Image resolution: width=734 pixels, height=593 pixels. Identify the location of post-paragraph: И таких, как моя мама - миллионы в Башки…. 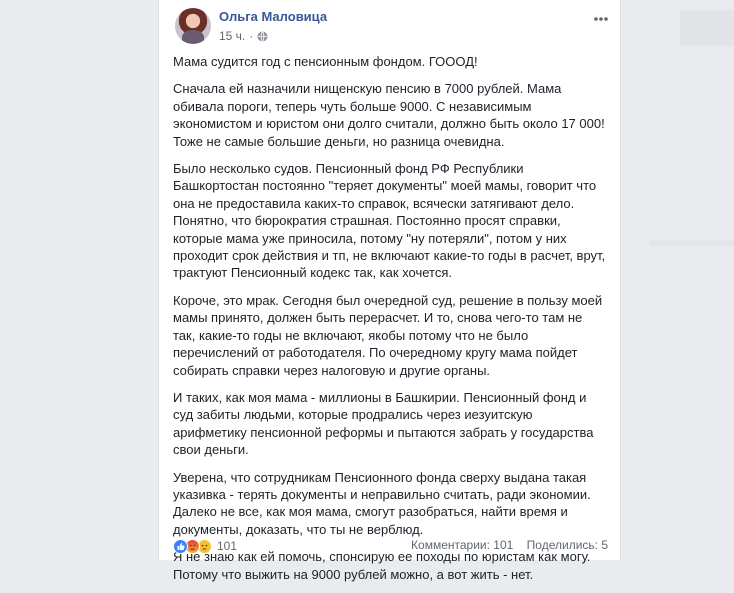
(383, 423).